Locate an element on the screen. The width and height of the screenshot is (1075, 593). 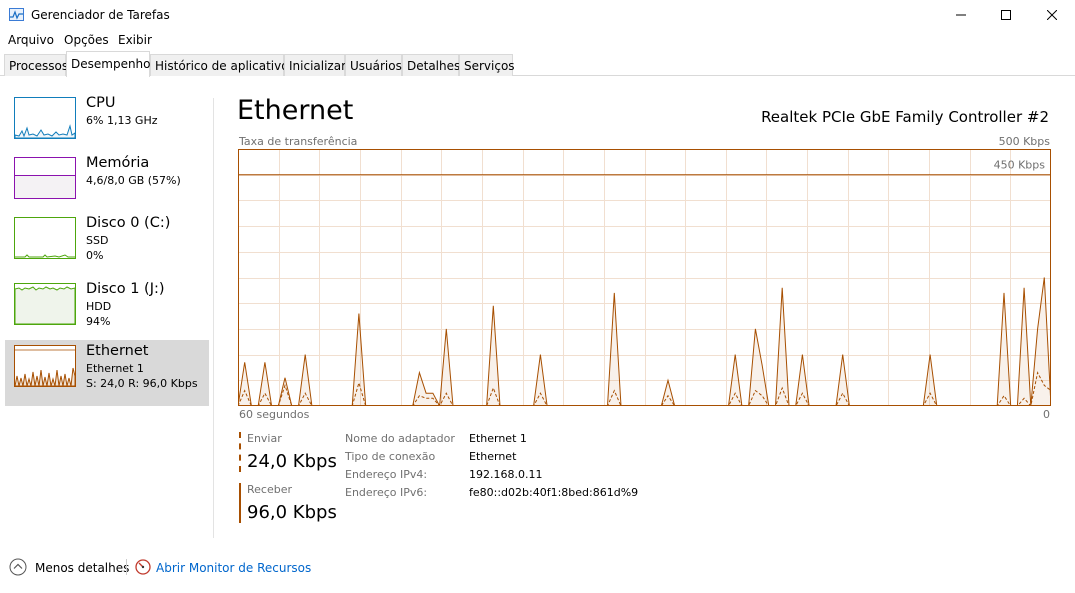
sidebar-item-cpu: CPU 6% 1,13 GHz is located at coordinates (107, 125).